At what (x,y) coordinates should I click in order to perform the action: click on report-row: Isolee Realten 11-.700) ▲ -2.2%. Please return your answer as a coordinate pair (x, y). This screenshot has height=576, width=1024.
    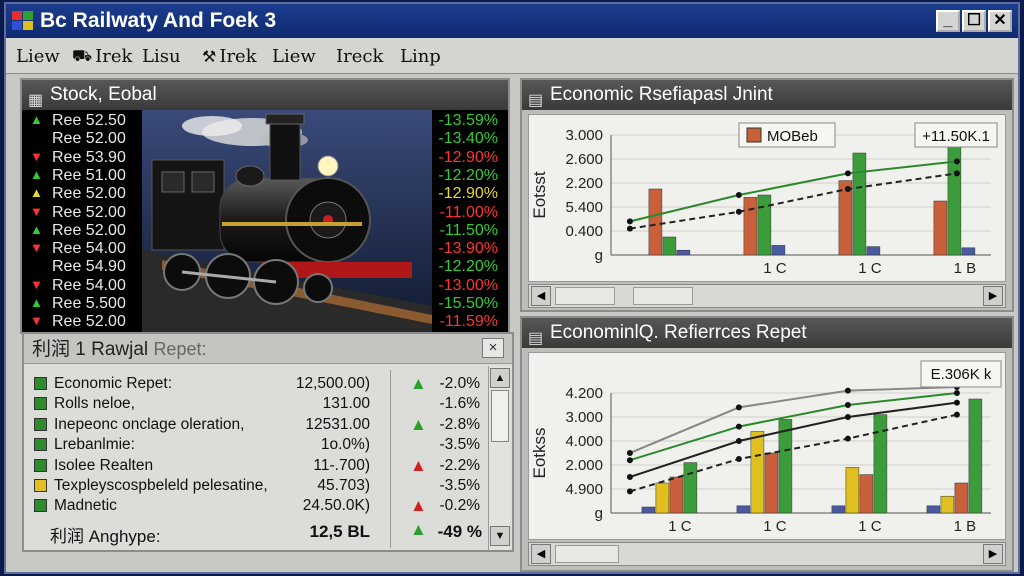
    Looking at the image, I should click on (260, 466).